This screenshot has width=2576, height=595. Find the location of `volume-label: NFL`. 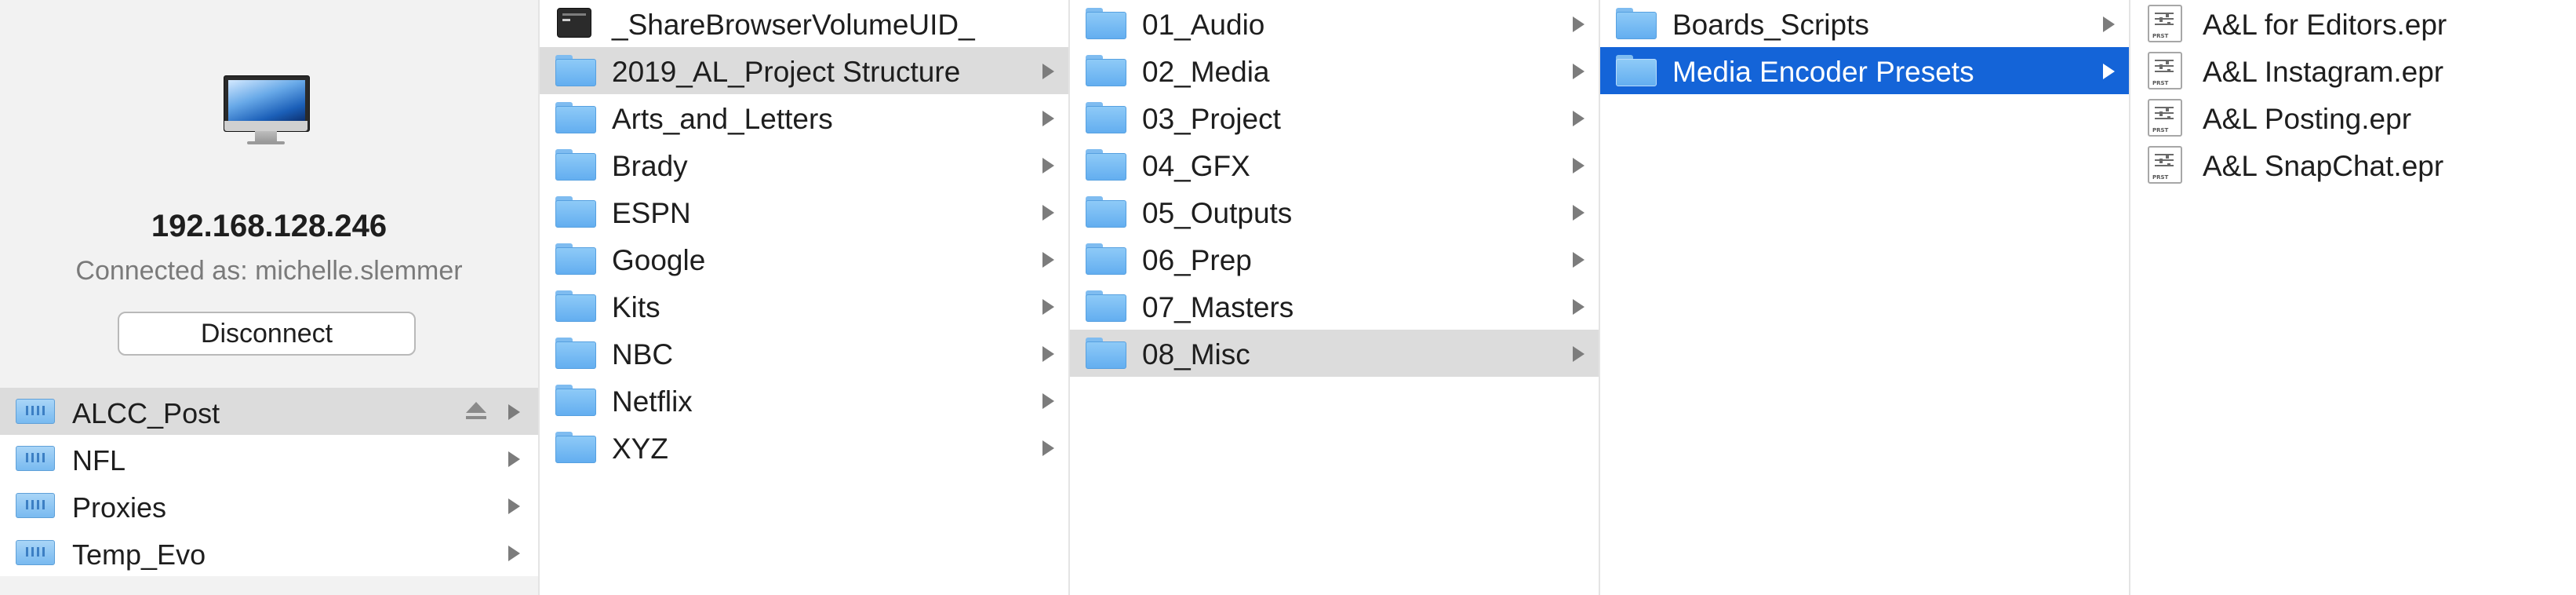

volume-label: NFL is located at coordinates (99, 460).